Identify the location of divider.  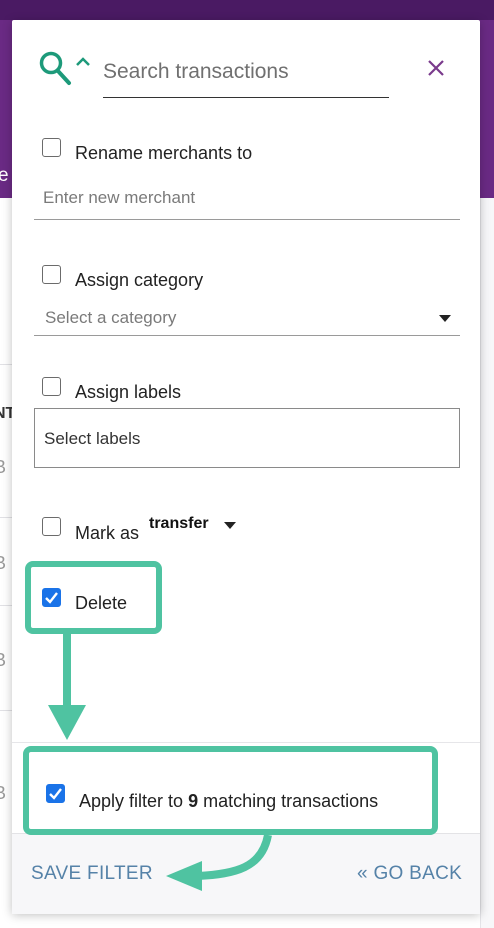
(246, 742).